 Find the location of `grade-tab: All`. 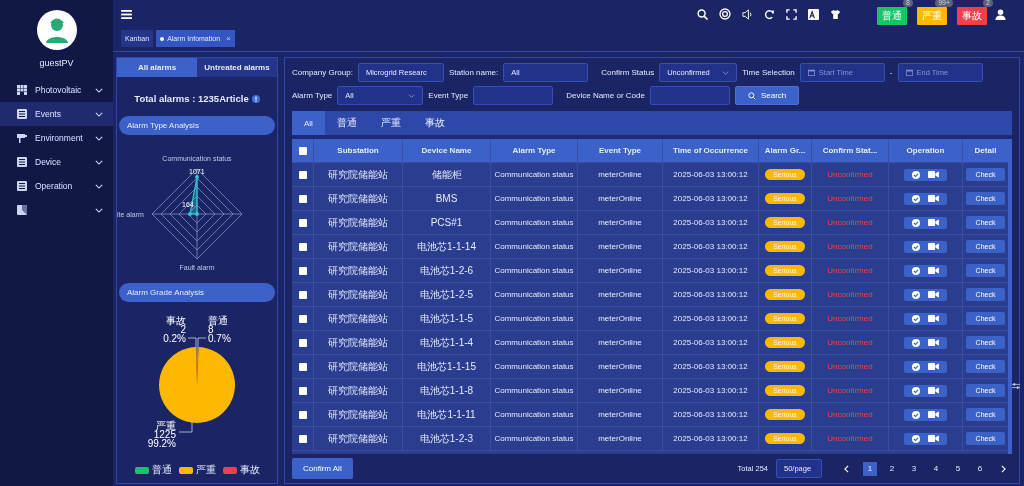

grade-tab: All is located at coordinates (308, 123).